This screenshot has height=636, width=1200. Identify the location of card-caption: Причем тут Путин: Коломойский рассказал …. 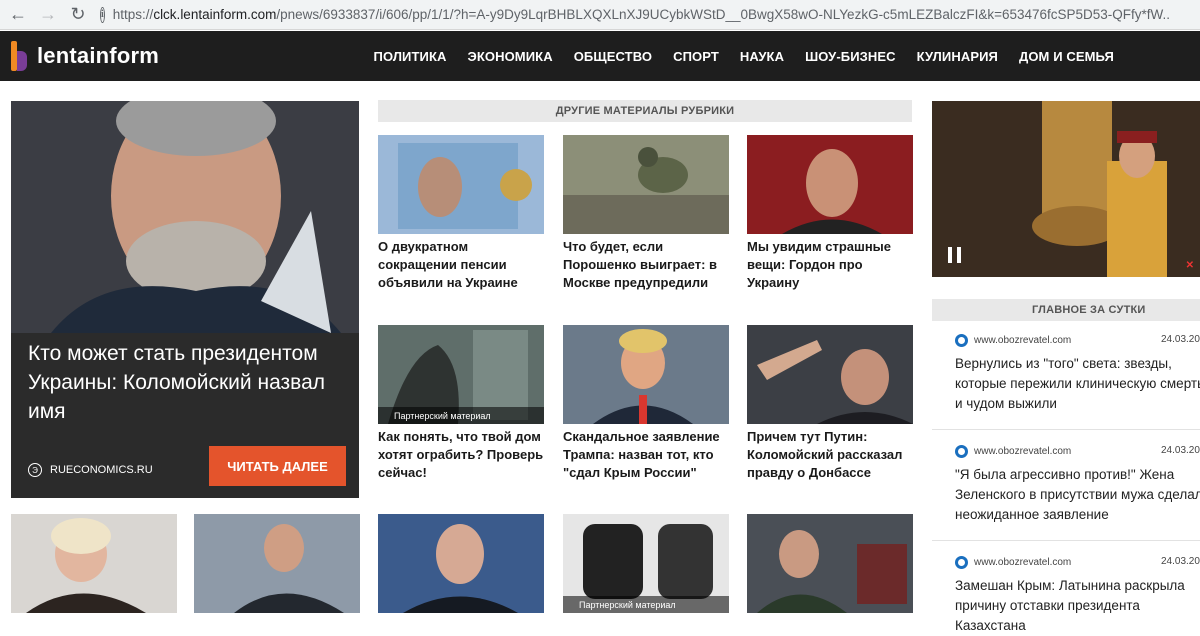
(830, 455).